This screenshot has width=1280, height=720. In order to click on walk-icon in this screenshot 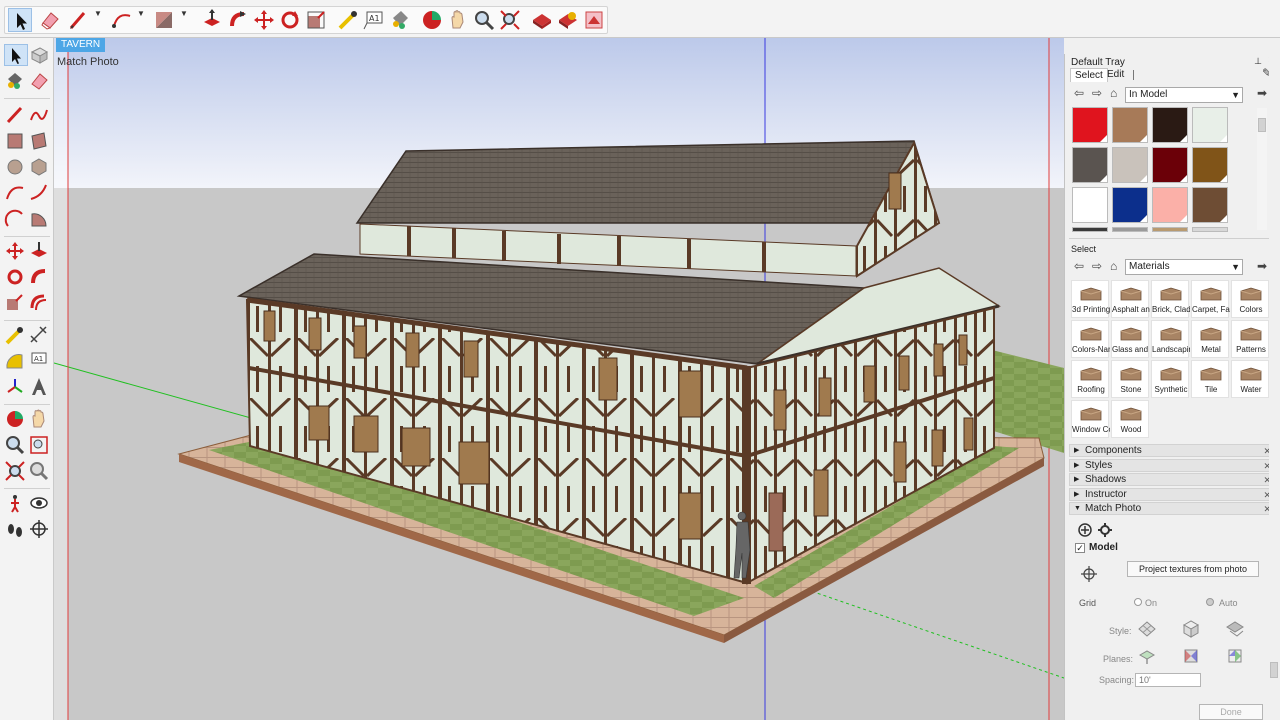, I will do `click(16, 529)`.